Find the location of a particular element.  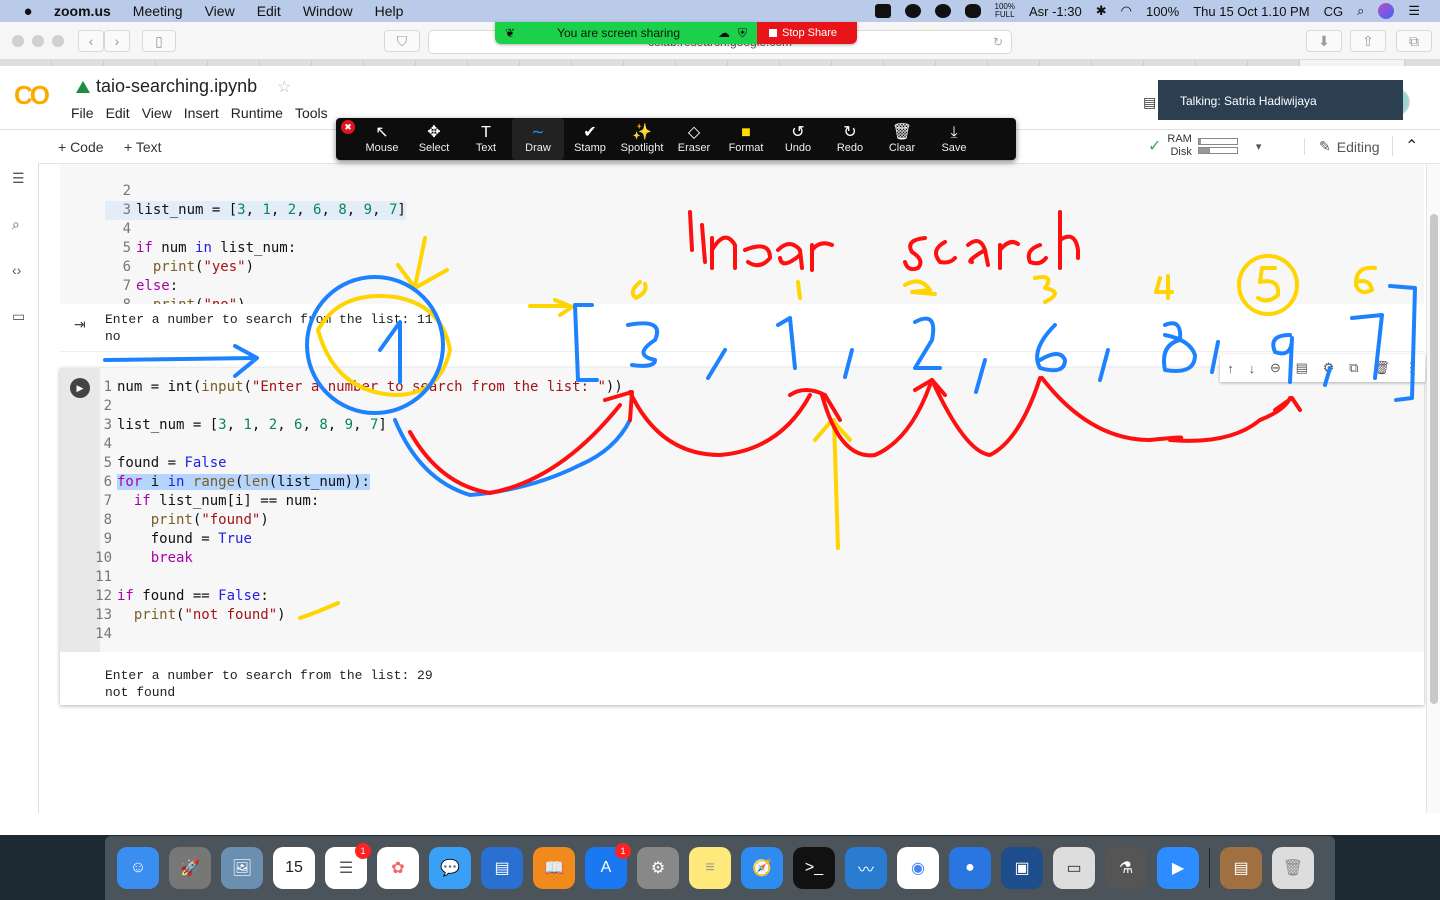

dock-virtualbox-icon: ▣ is located at coordinates (1022, 868).